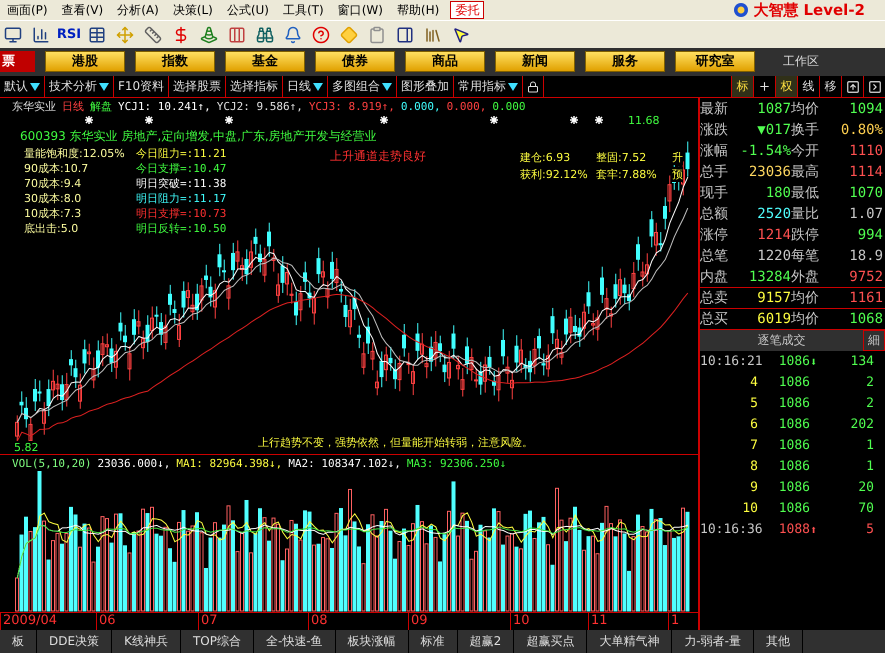  I want to click on trade-button: 委托, so click(467, 10).